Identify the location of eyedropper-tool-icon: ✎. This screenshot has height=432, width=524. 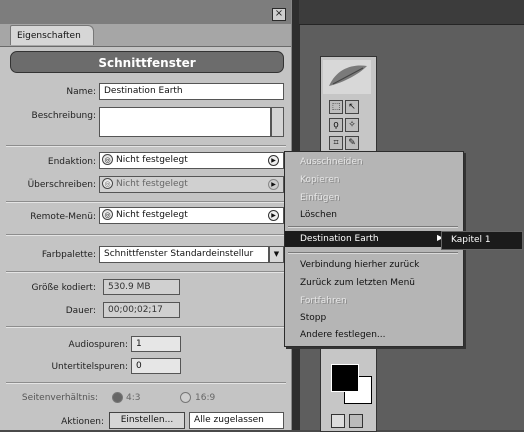
(352, 143).